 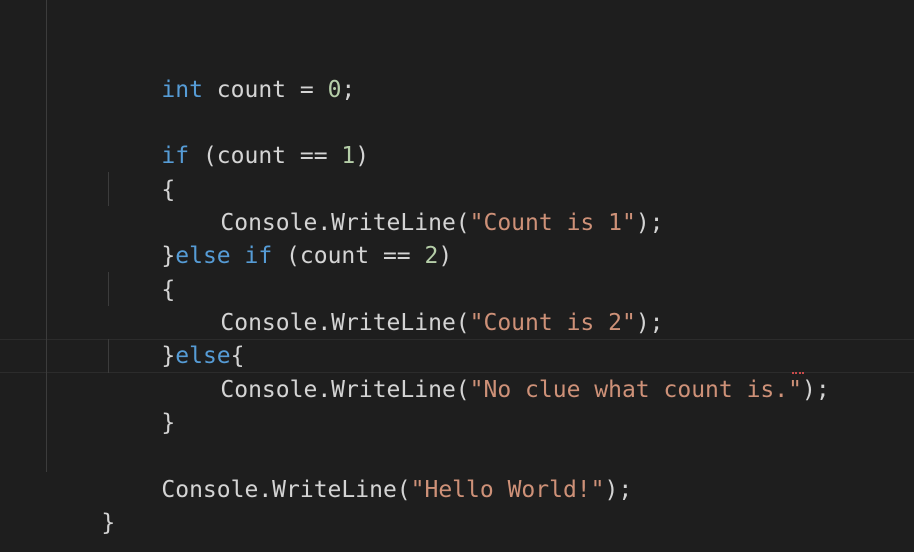 I want to click on number-literal: 0, so click(x=334, y=90).